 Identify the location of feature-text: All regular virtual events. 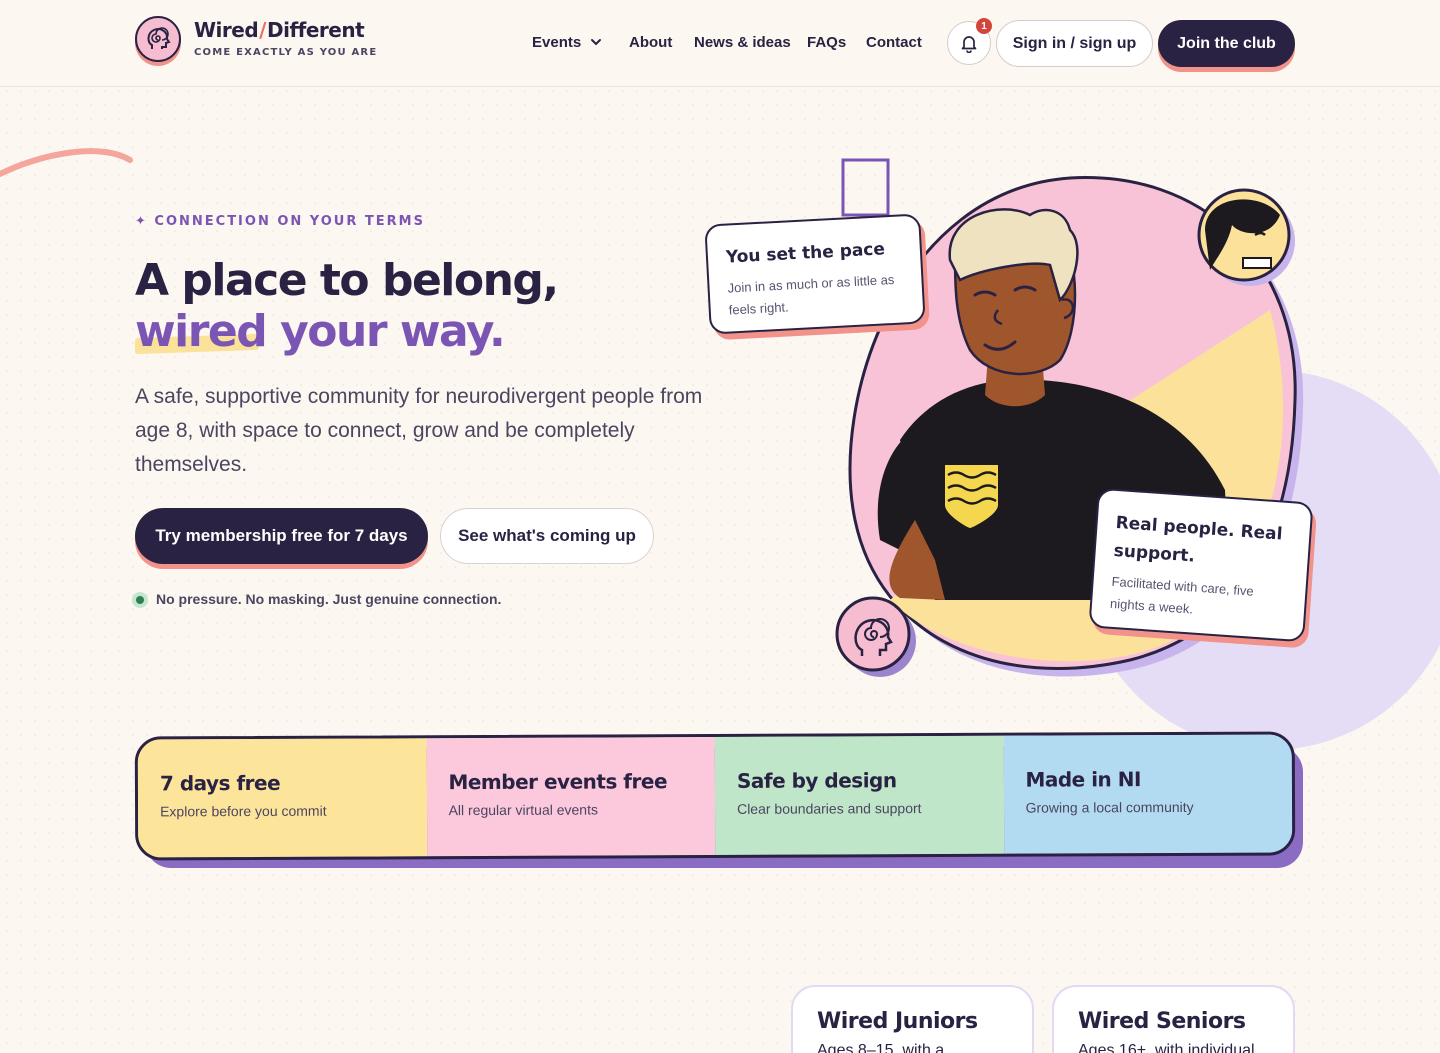
(523, 810).